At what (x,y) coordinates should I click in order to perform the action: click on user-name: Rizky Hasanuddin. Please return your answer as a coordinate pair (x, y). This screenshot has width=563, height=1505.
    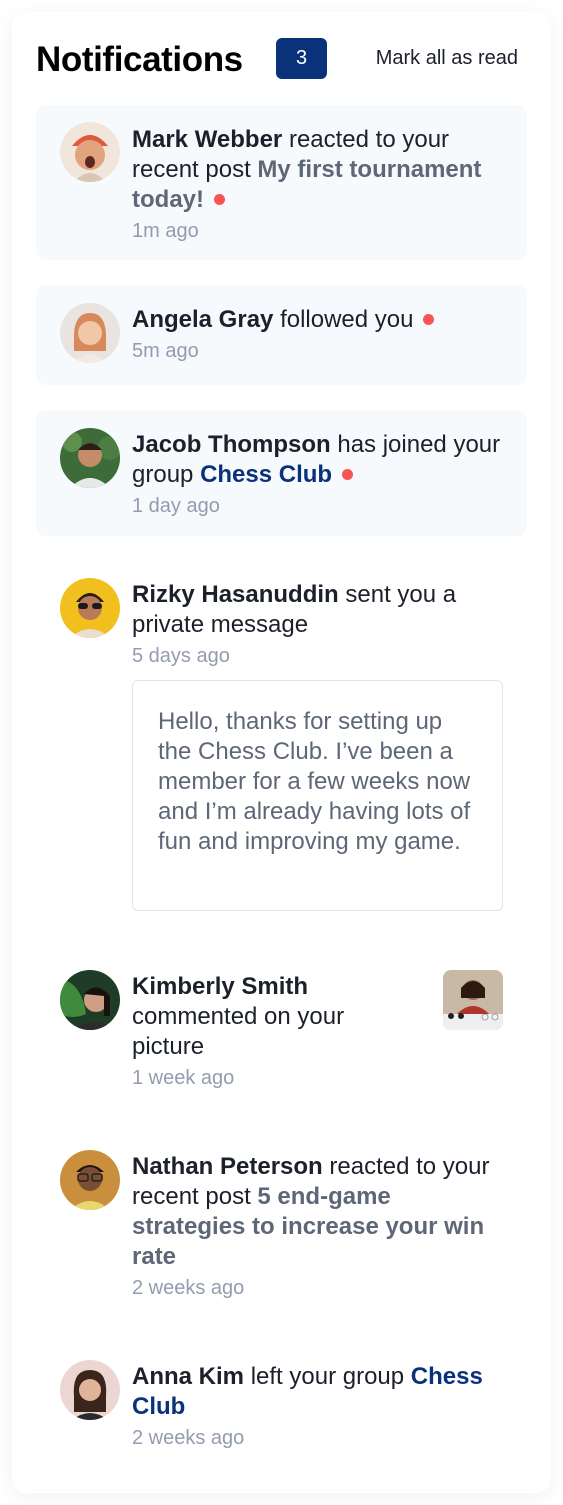
    Looking at the image, I should click on (235, 594).